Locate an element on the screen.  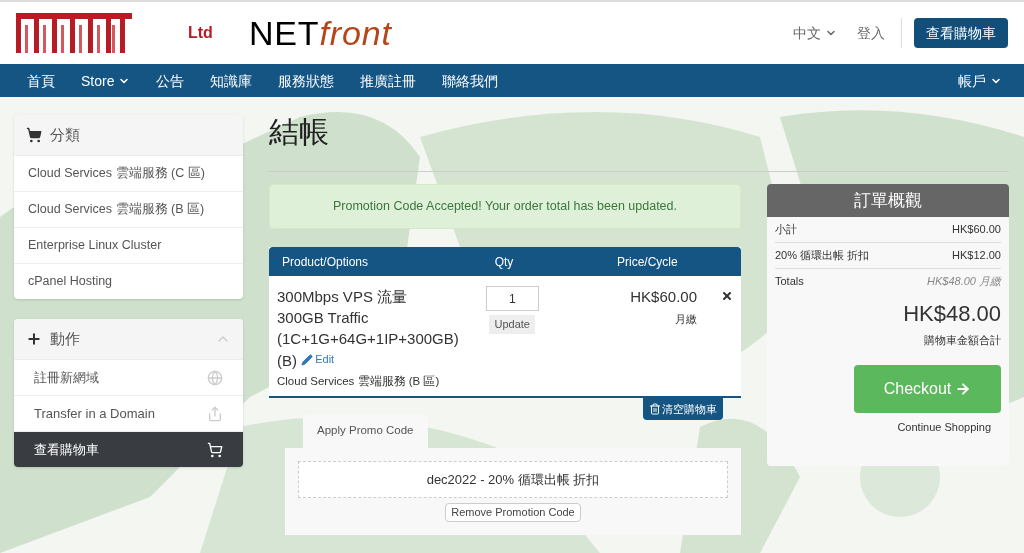
summary-value: HK$12.00 is located at coordinates (976, 256).